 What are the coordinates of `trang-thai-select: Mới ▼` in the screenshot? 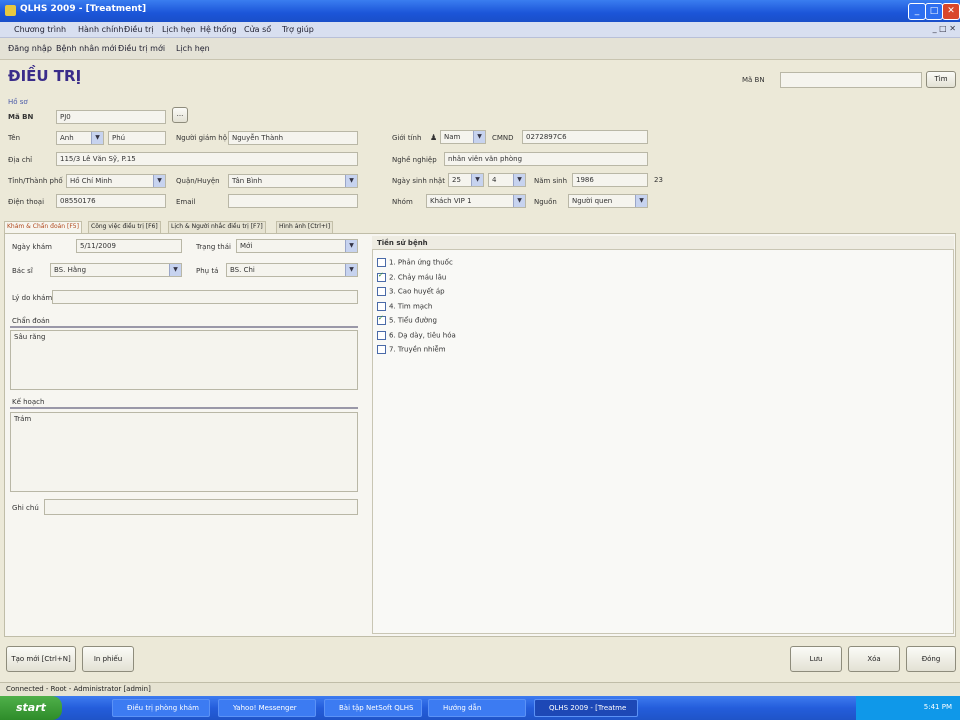 It's located at (297, 246).